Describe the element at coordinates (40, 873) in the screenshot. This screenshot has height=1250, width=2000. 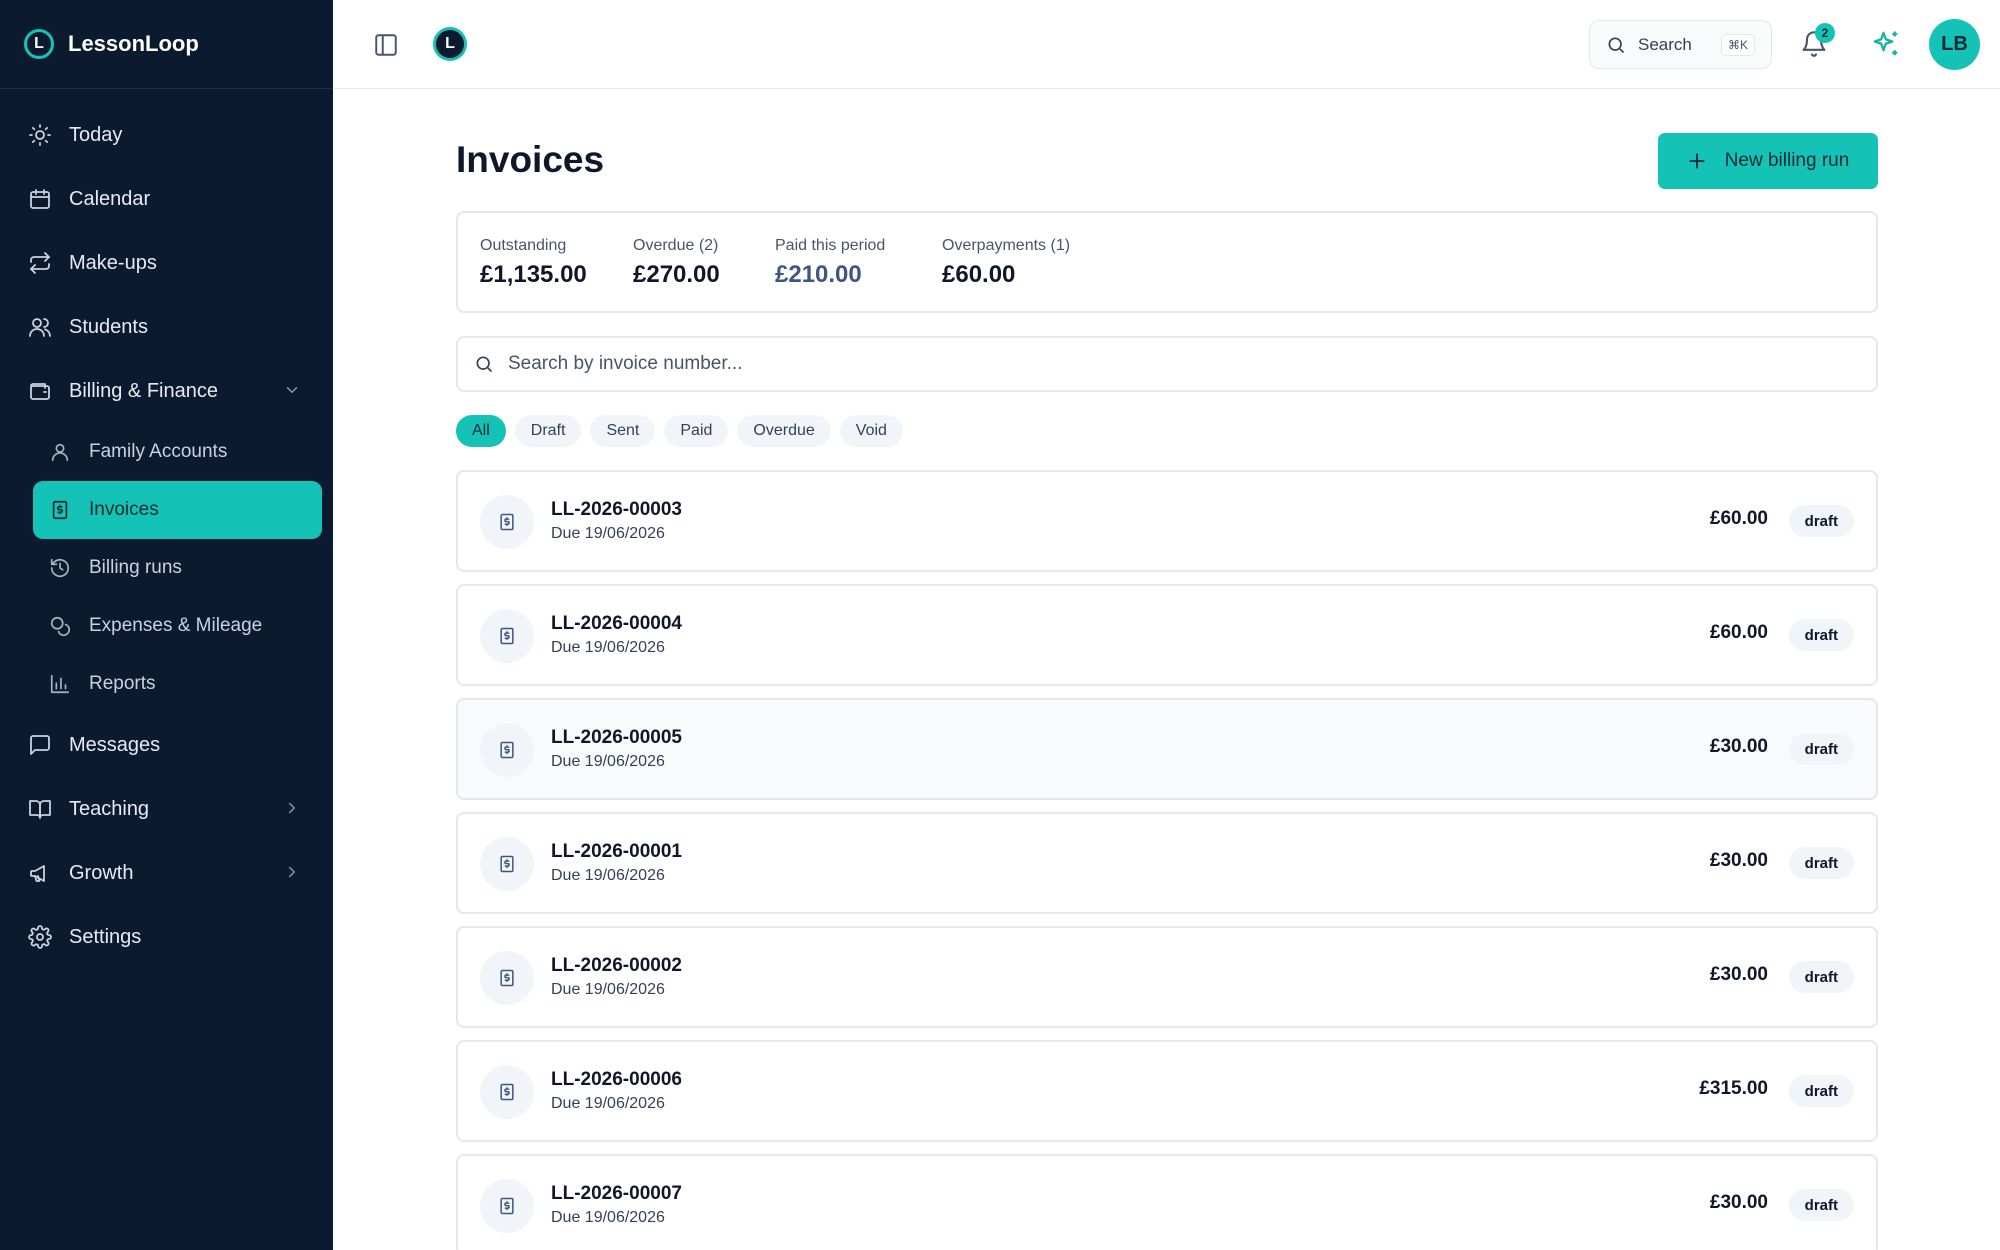
I see `megaphone-icon` at that location.